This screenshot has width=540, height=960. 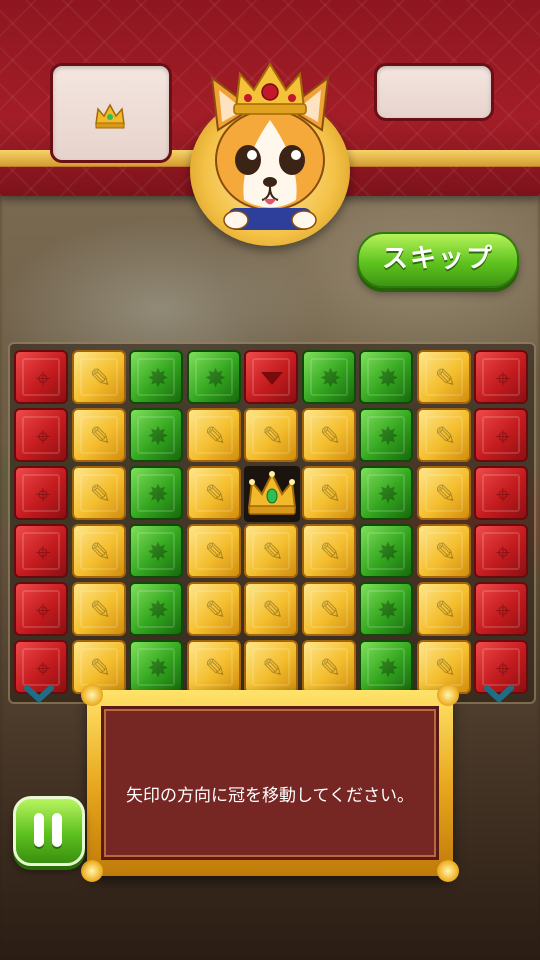 What do you see at coordinates (49, 831) in the screenshot?
I see `pause-button` at bounding box center [49, 831].